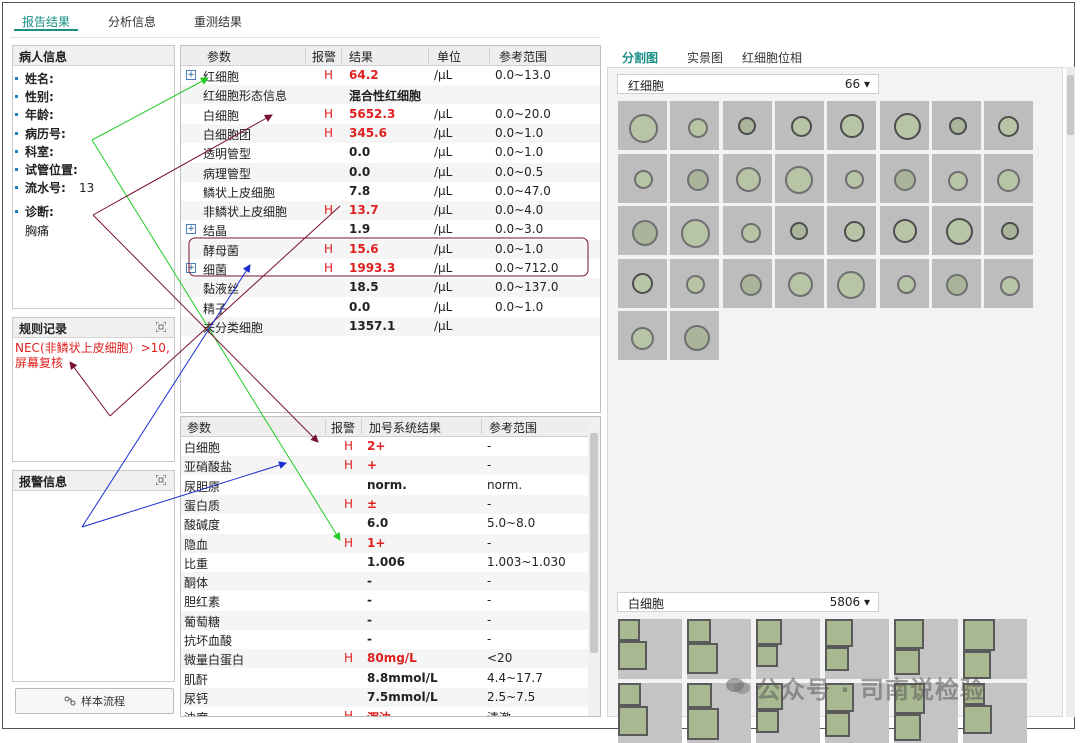  I want to click on rule-record-title: 规则记录, so click(93, 328).